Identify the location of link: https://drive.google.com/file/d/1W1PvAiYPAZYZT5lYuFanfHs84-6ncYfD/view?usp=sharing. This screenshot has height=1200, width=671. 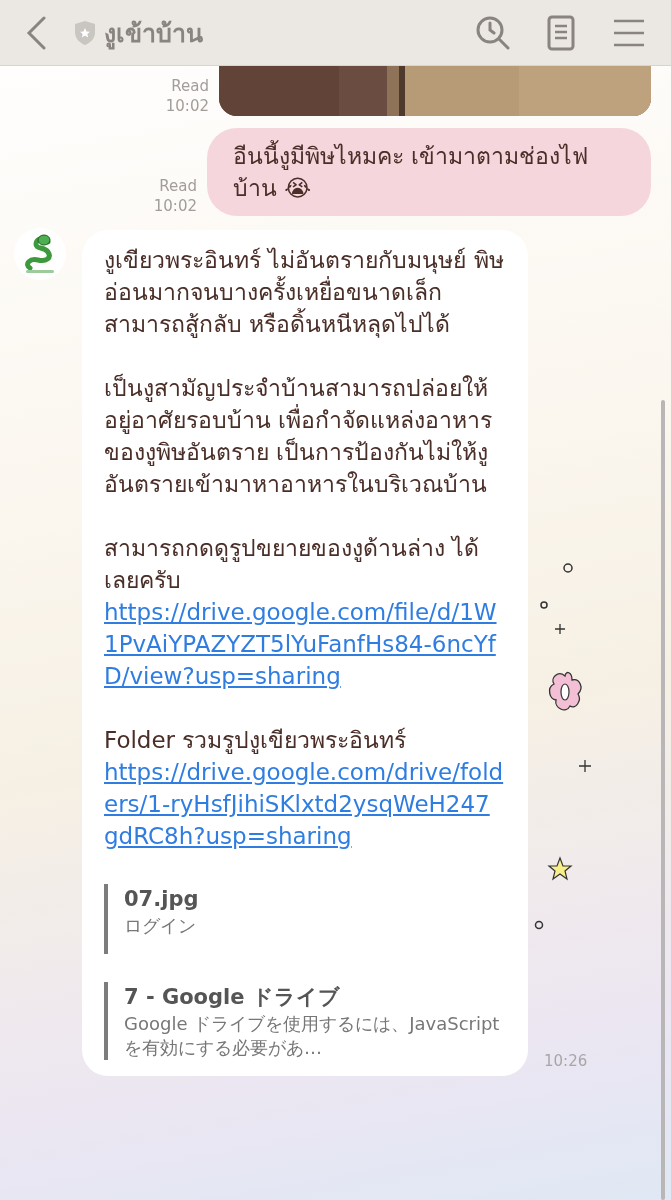
(304, 644).